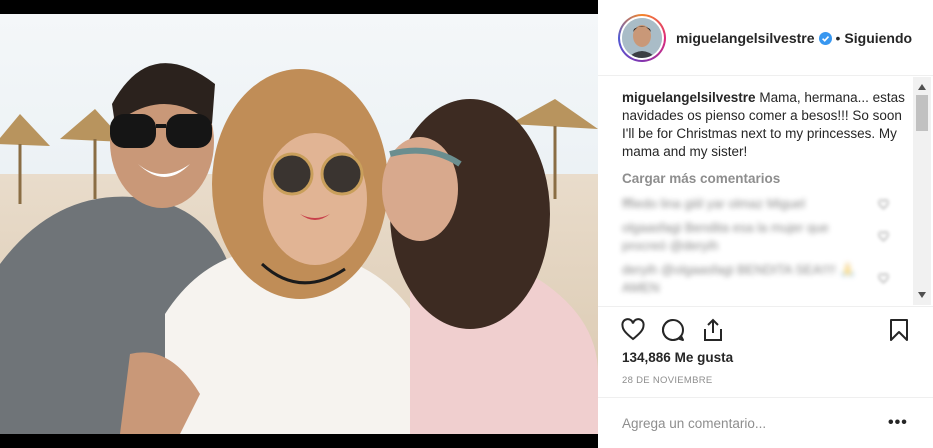 The height and width of the screenshot is (448, 933). I want to click on comments-scrollbar, so click(922, 191).